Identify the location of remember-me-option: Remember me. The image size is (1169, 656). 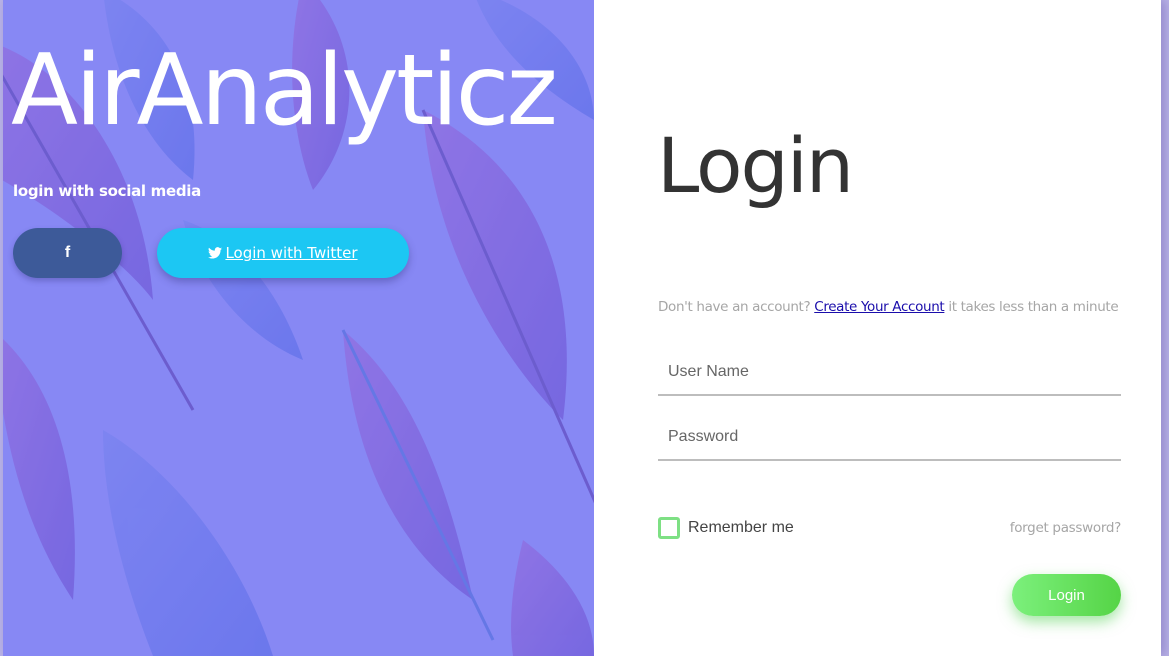
(726, 528).